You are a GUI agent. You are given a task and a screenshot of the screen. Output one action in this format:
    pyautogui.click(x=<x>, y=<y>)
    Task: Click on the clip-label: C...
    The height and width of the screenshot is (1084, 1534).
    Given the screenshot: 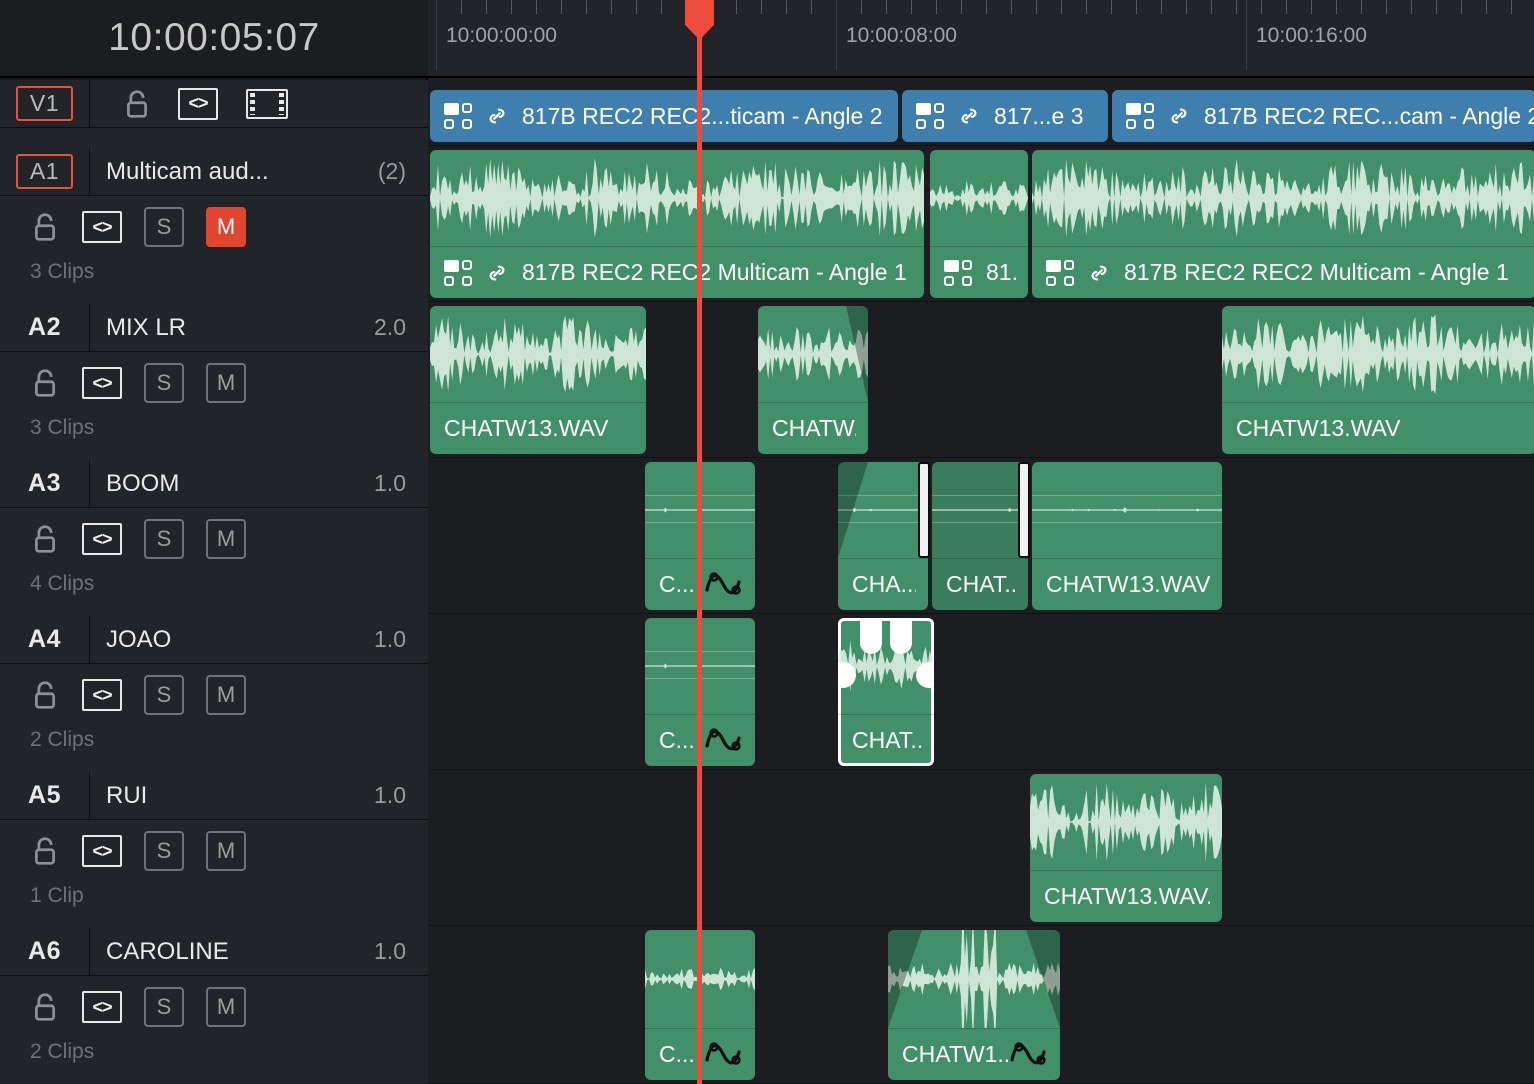 What is the action you would take?
    pyautogui.click(x=677, y=740)
    